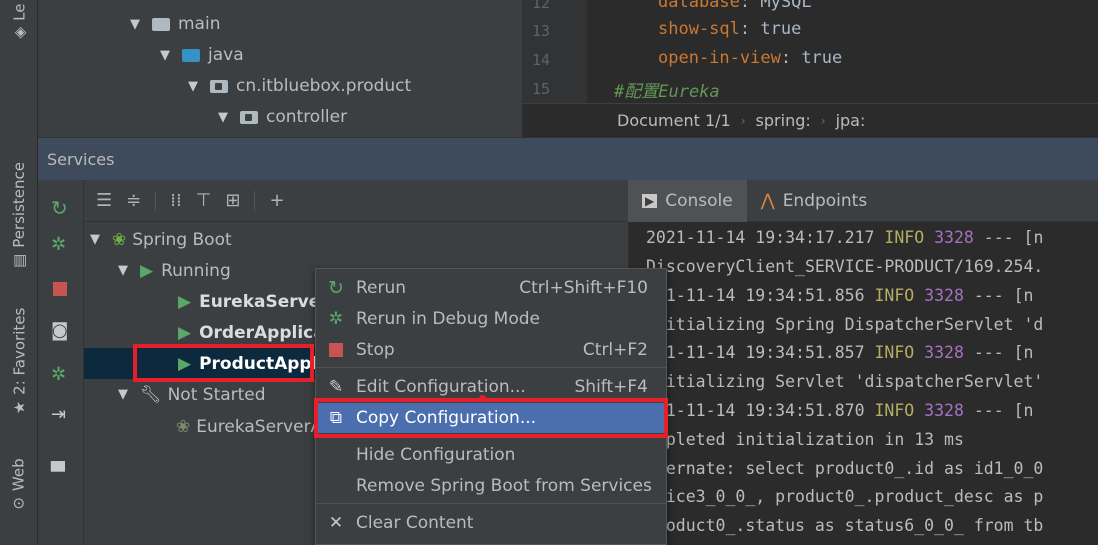  I want to click on tree-item-controller: ▼ controller, so click(282, 117).